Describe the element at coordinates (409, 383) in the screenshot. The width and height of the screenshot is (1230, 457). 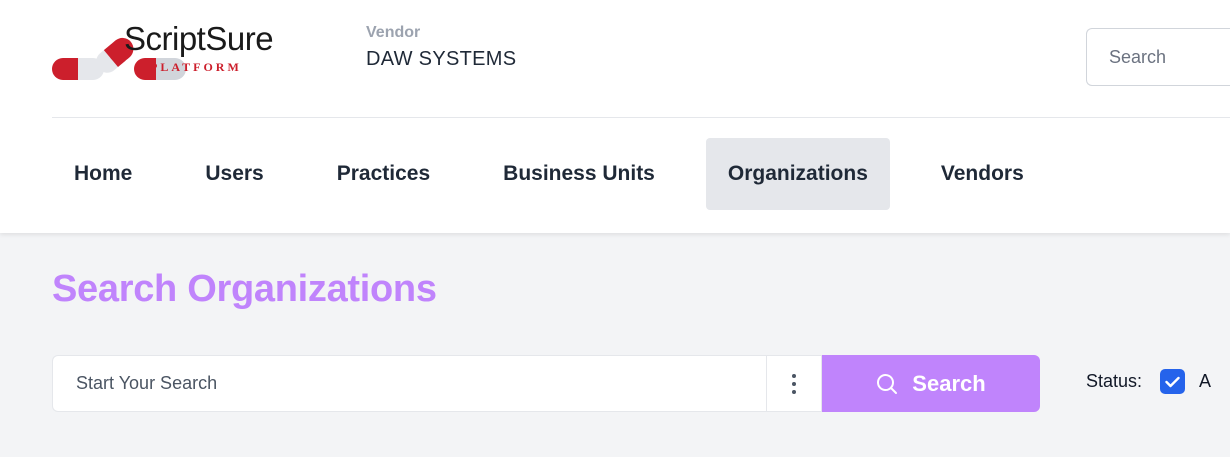
I see `organization-search-input` at that location.